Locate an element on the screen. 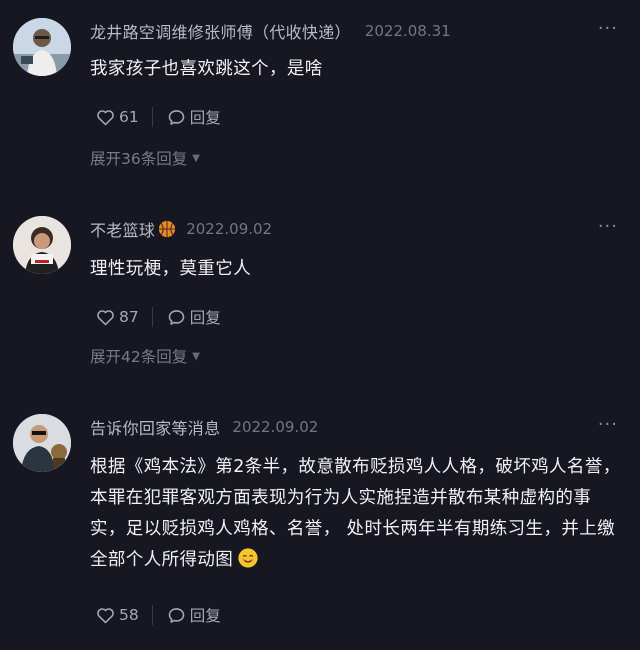  like-button: 61 is located at coordinates (117, 117).